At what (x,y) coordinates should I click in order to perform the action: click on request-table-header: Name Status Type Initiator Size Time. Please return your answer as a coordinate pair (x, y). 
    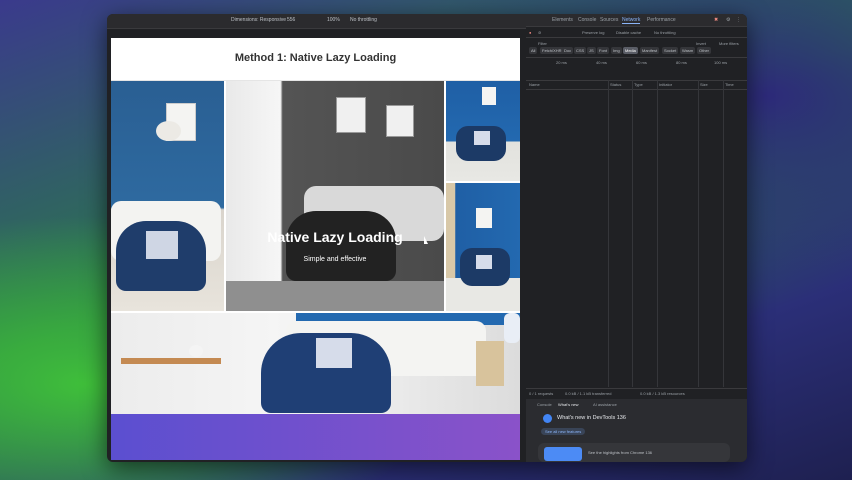
    Looking at the image, I should click on (636, 85).